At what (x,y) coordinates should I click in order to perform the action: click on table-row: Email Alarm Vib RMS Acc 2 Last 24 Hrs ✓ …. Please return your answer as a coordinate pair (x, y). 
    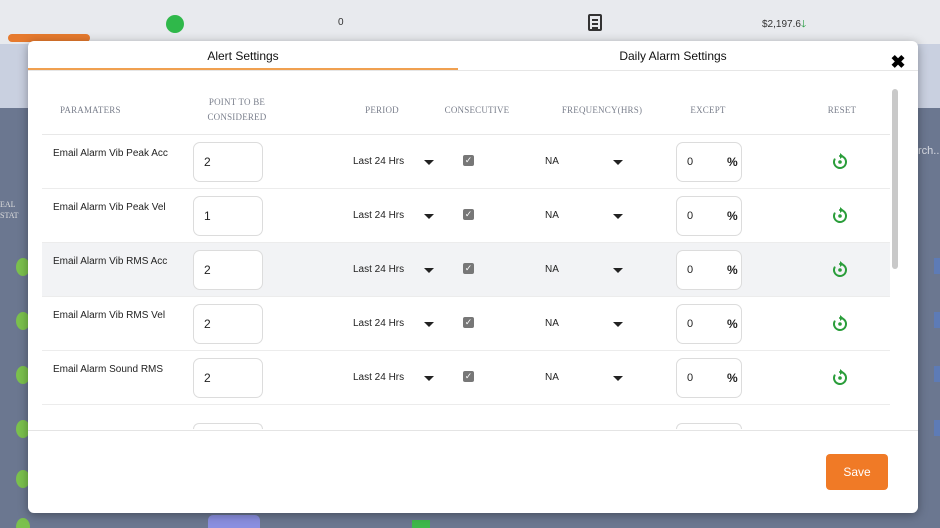
    Looking at the image, I should click on (466, 270).